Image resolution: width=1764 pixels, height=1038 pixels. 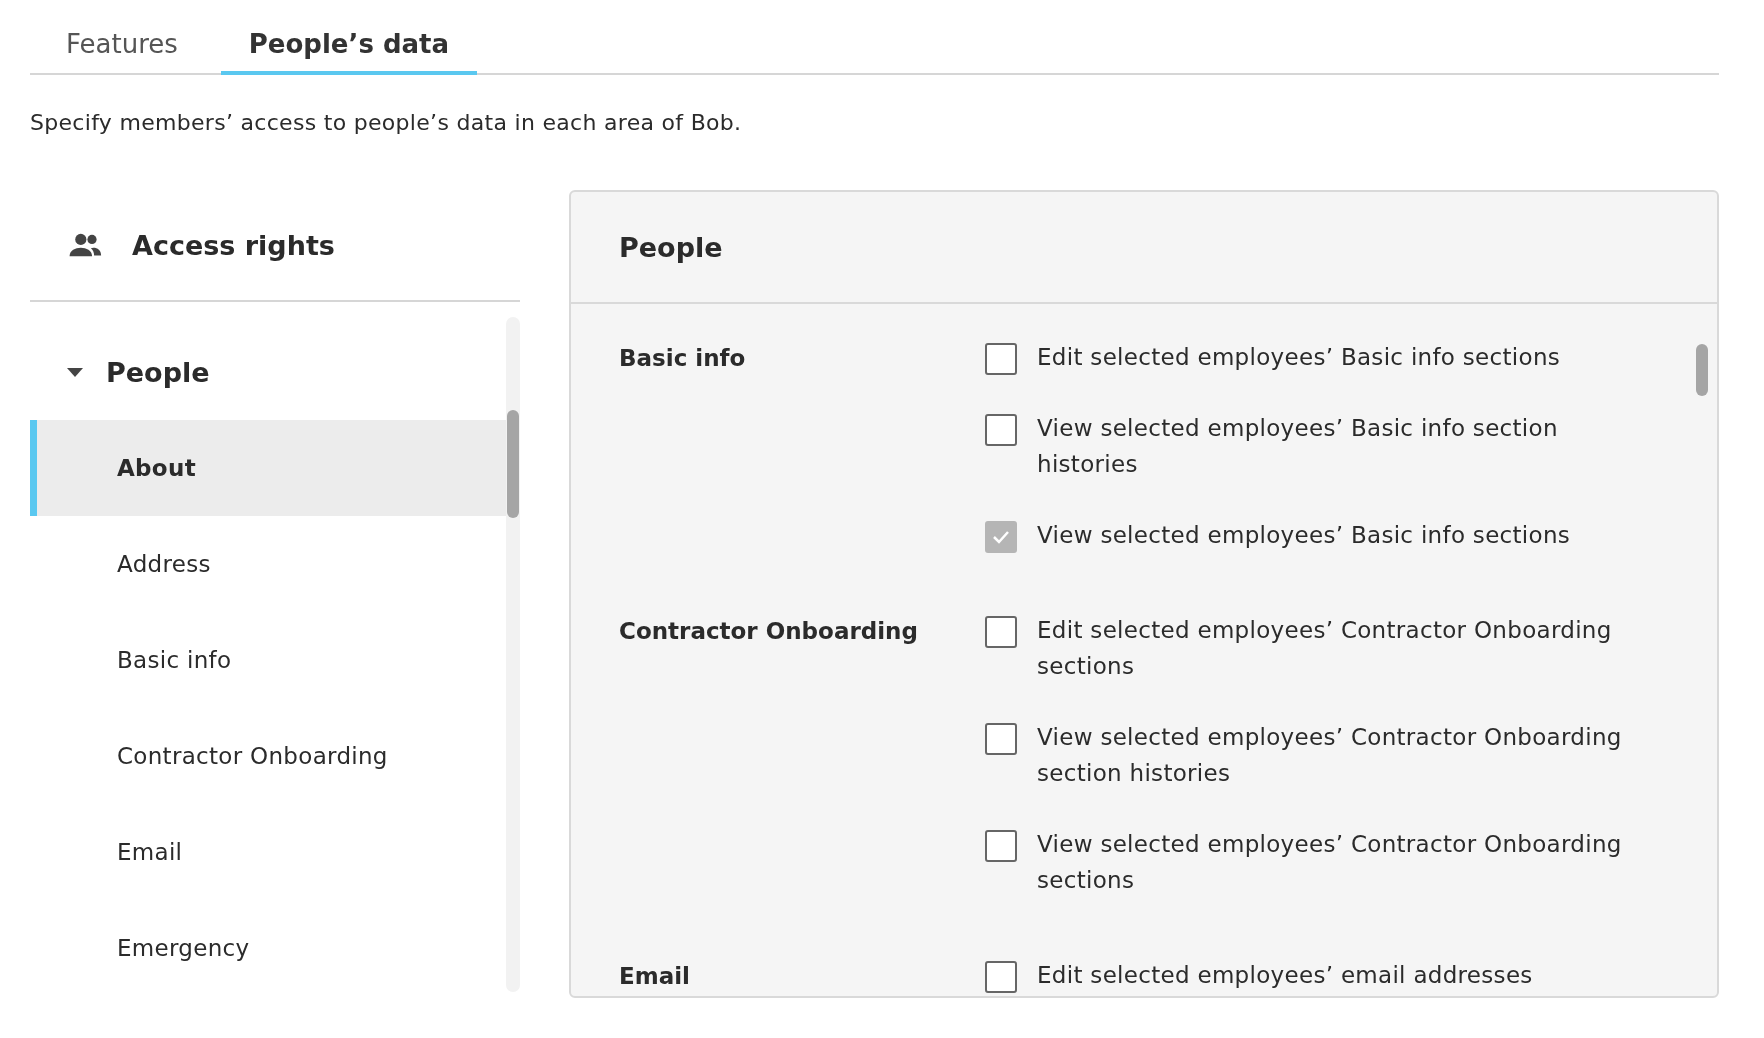 What do you see at coordinates (75, 372) in the screenshot?
I see `caret-icon` at bounding box center [75, 372].